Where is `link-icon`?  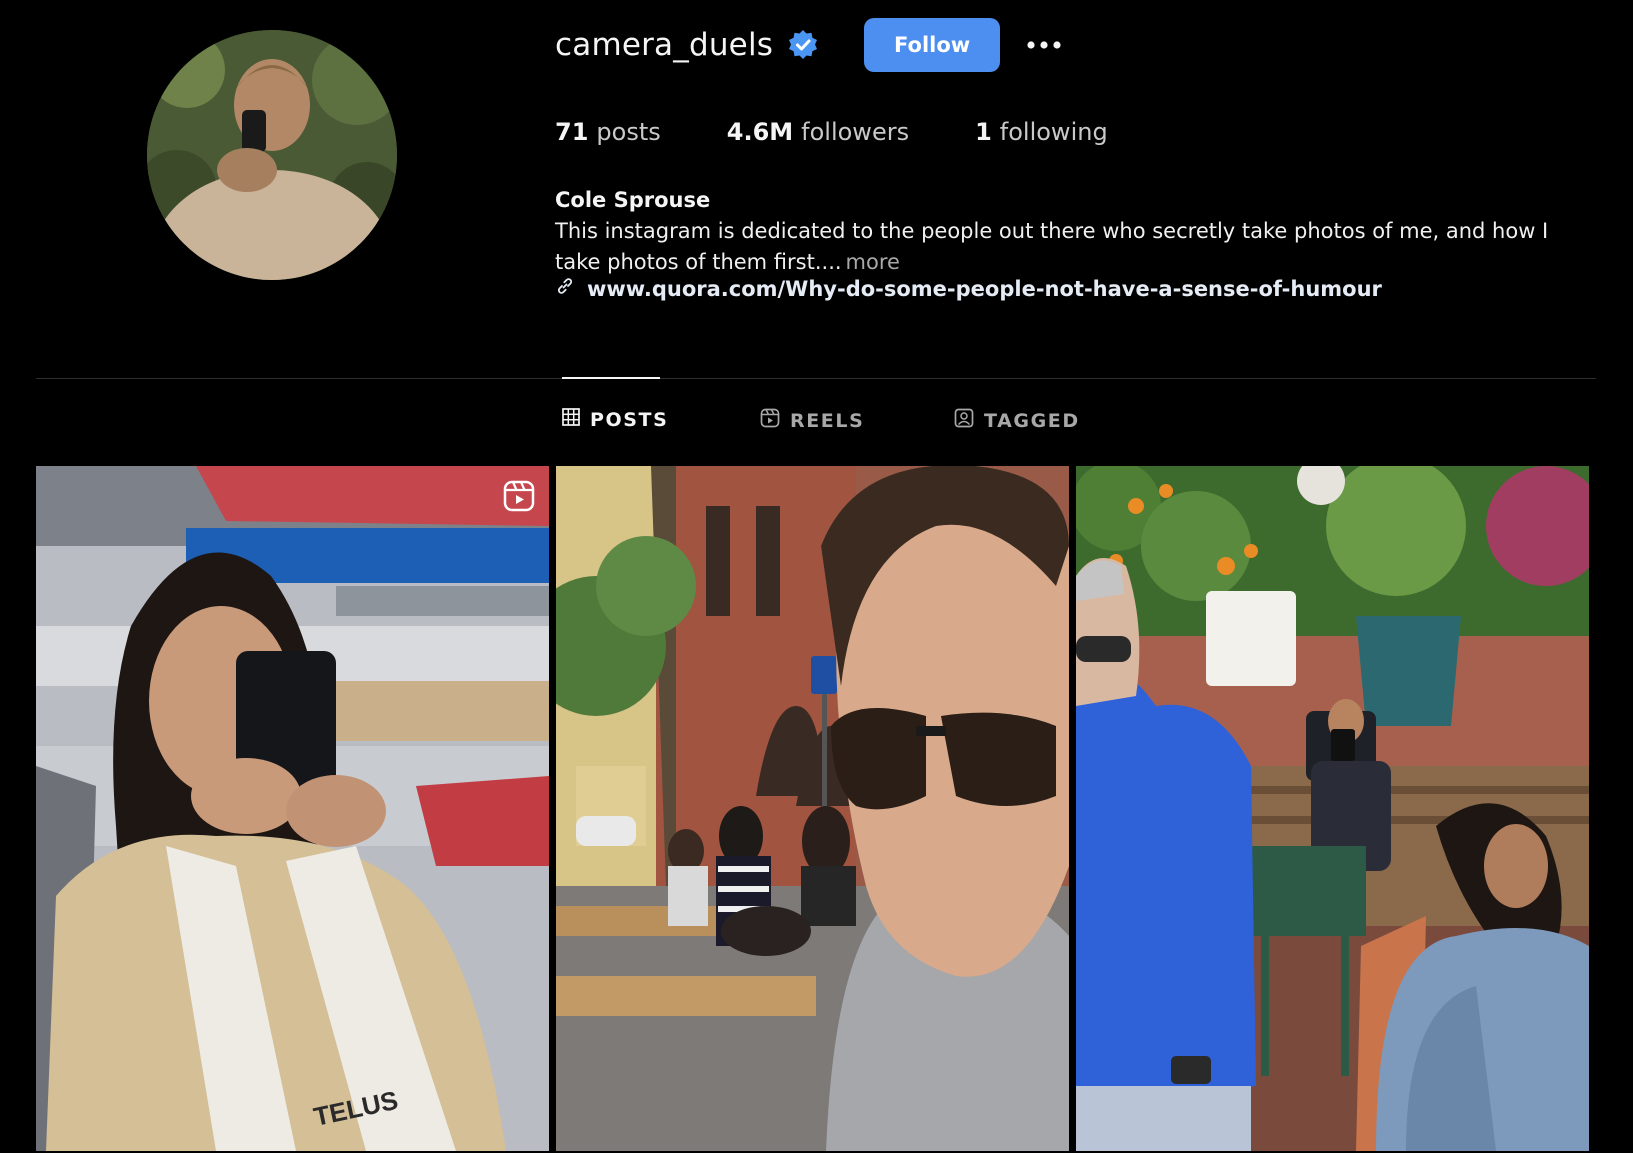 link-icon is located at coordinates (565, 288).